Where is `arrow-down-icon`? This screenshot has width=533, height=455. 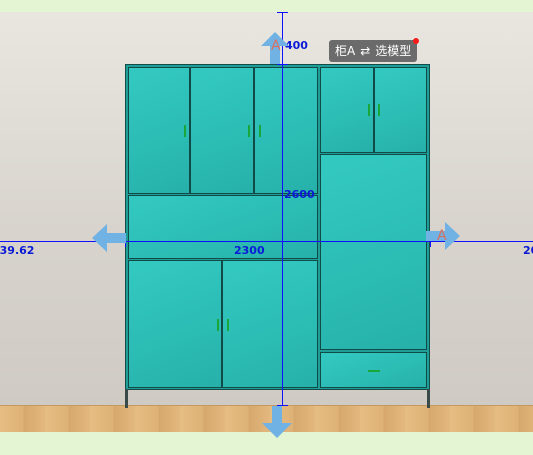 arrow-down-icon is located at coordinates (277, 422).